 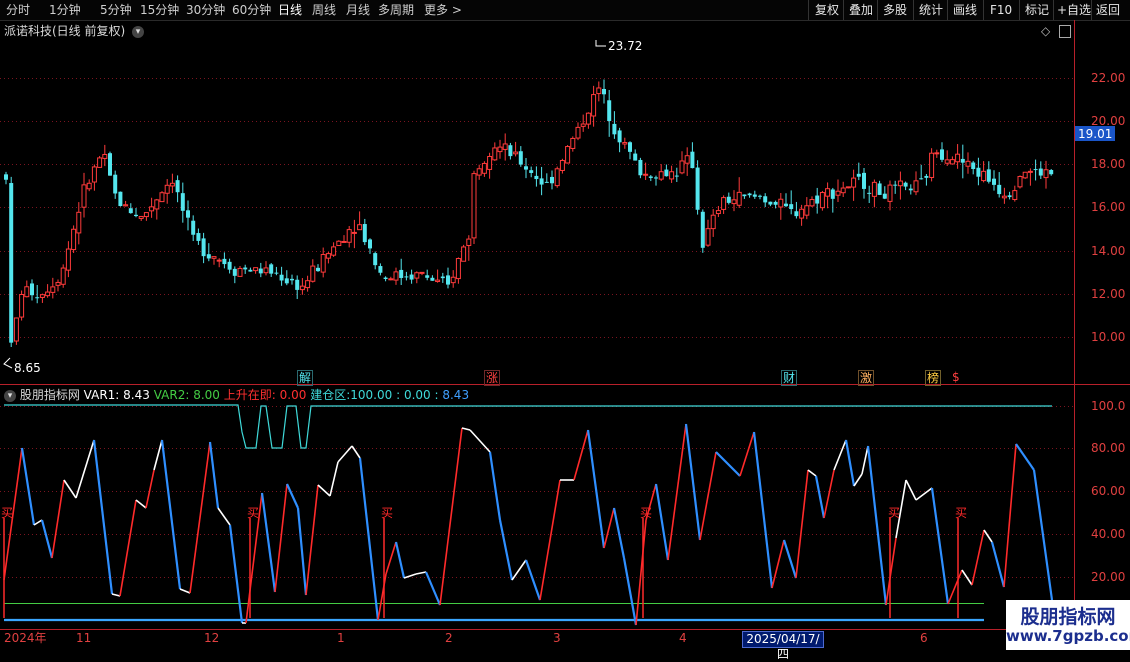 What do you see at coordinates (1068, 617) in the screenshot?
I see `watermark-name: 股朋指标网` at bounding box center [1068, 617].